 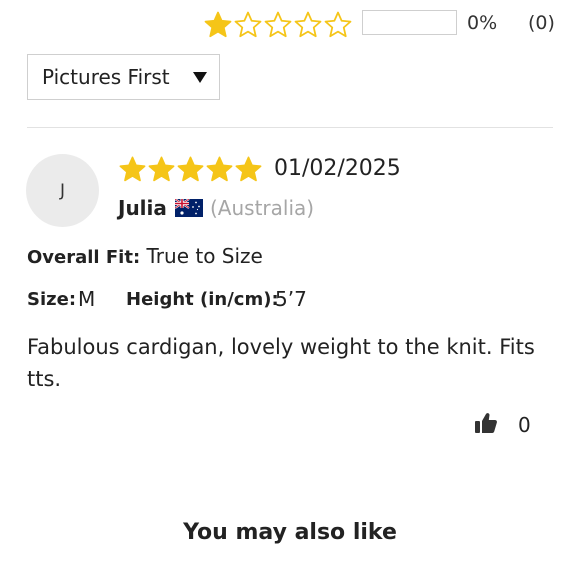 What do you see at coordinates (200, 77) in the screenshot?
I see `caret-down-icon` at bounding box center [200, 77].